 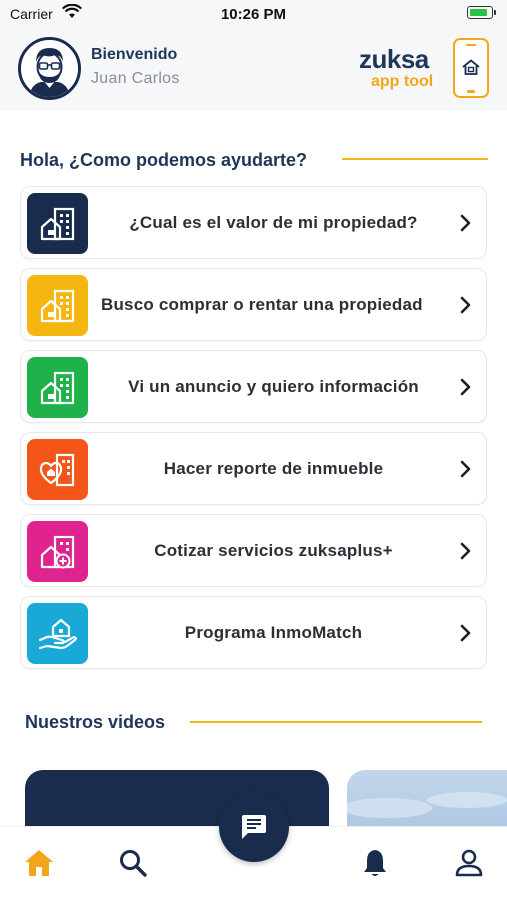 I want to click on menu-item-label: Vi un anuncio y quiero información, so click(x=273, y=386).